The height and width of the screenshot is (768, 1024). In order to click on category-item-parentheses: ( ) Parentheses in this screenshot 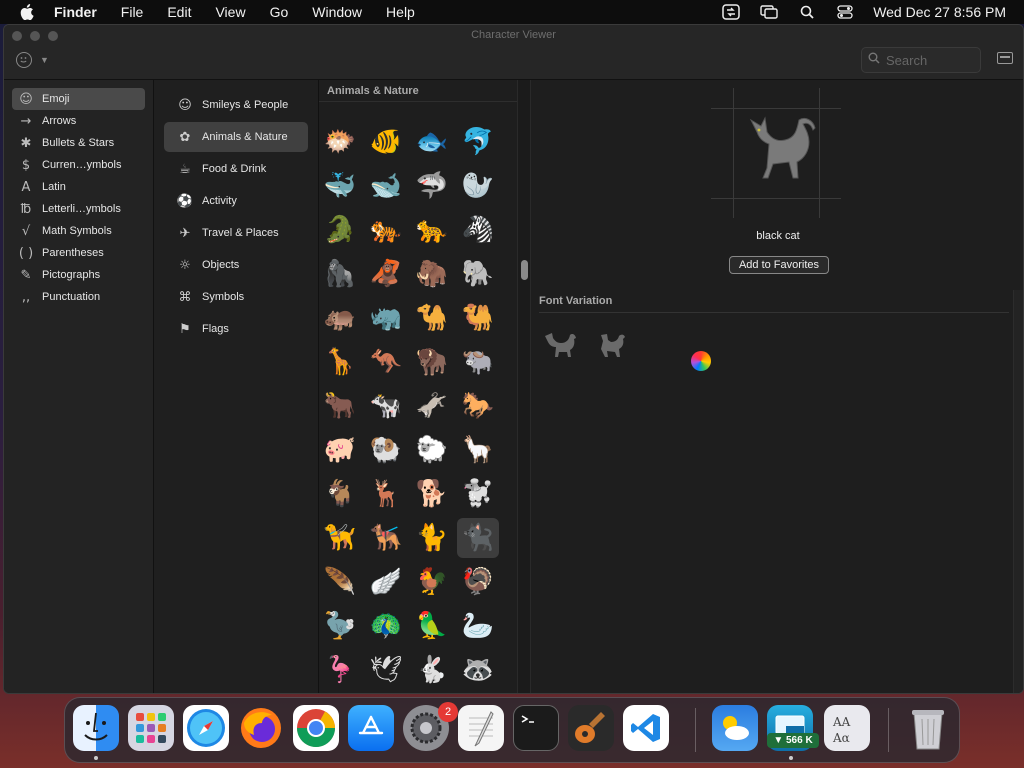, I will do `click(78, 253)`.